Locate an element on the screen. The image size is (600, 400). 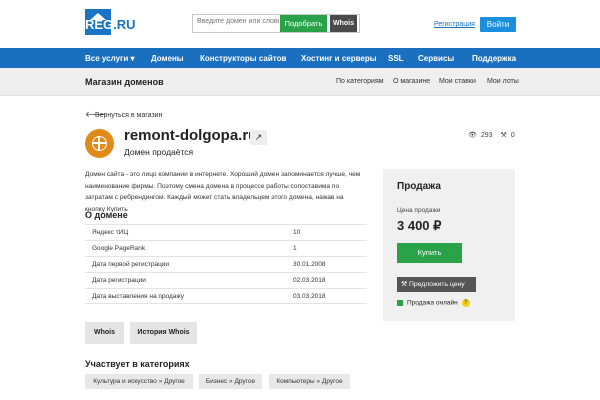
globe-icon is located at coordinates (99, 143).